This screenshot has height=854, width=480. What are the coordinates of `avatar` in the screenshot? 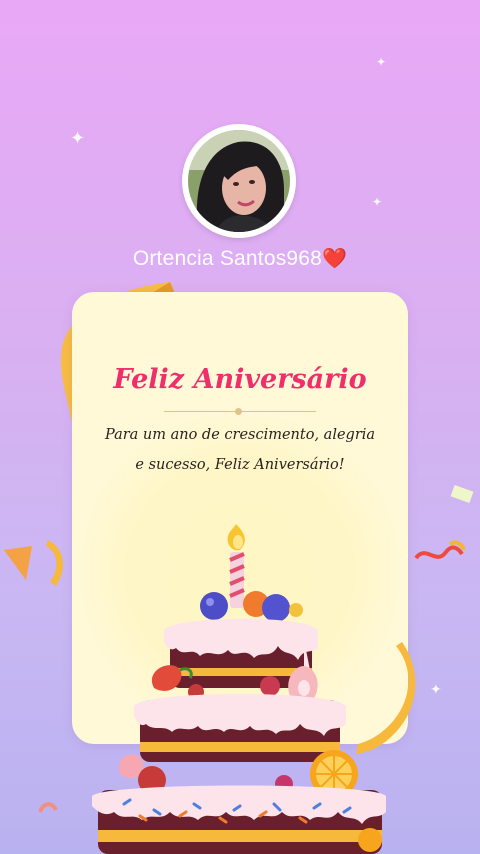 It's located at (239, 181).